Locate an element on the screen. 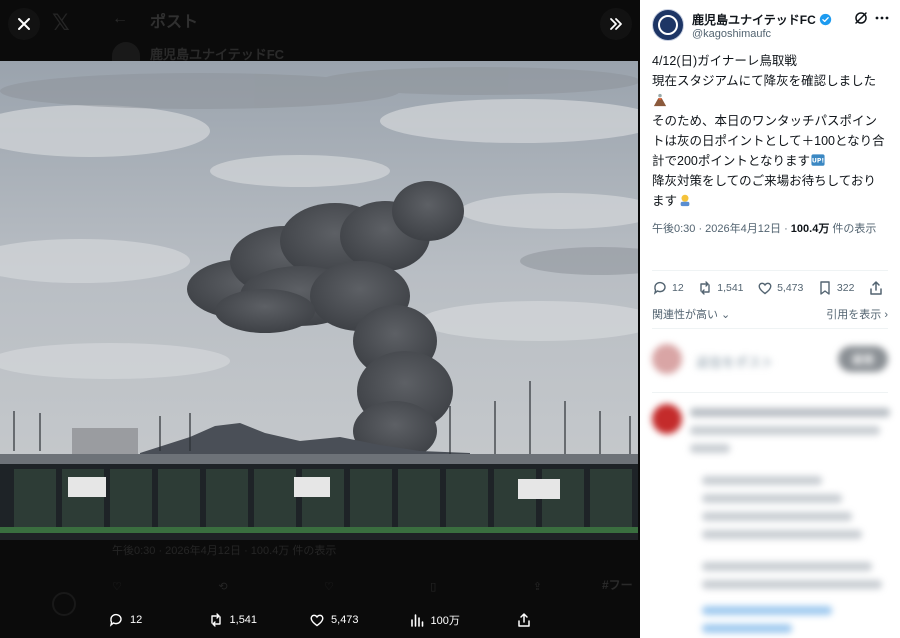 This screenshot has height=638, width=900. chevron-right-icon: › is located at coordinates (884, 315).